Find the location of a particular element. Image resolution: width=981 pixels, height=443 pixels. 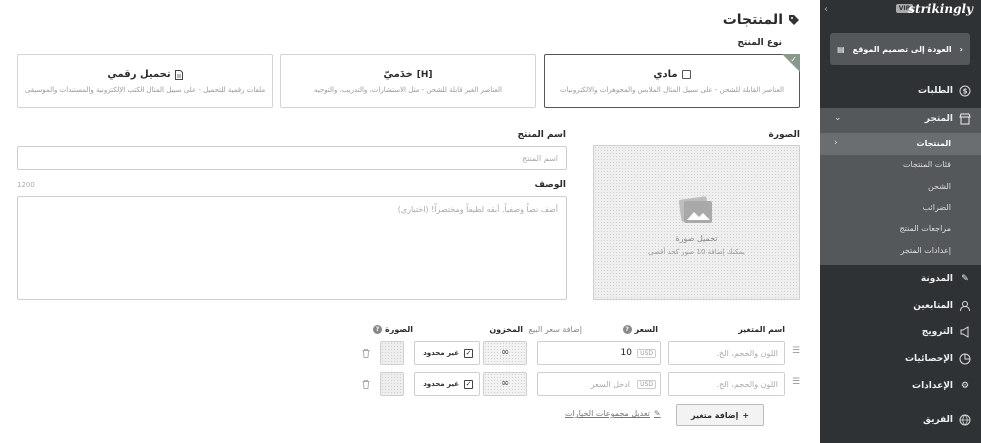

check-icon: ✓ is located at coordinates (793, 59).